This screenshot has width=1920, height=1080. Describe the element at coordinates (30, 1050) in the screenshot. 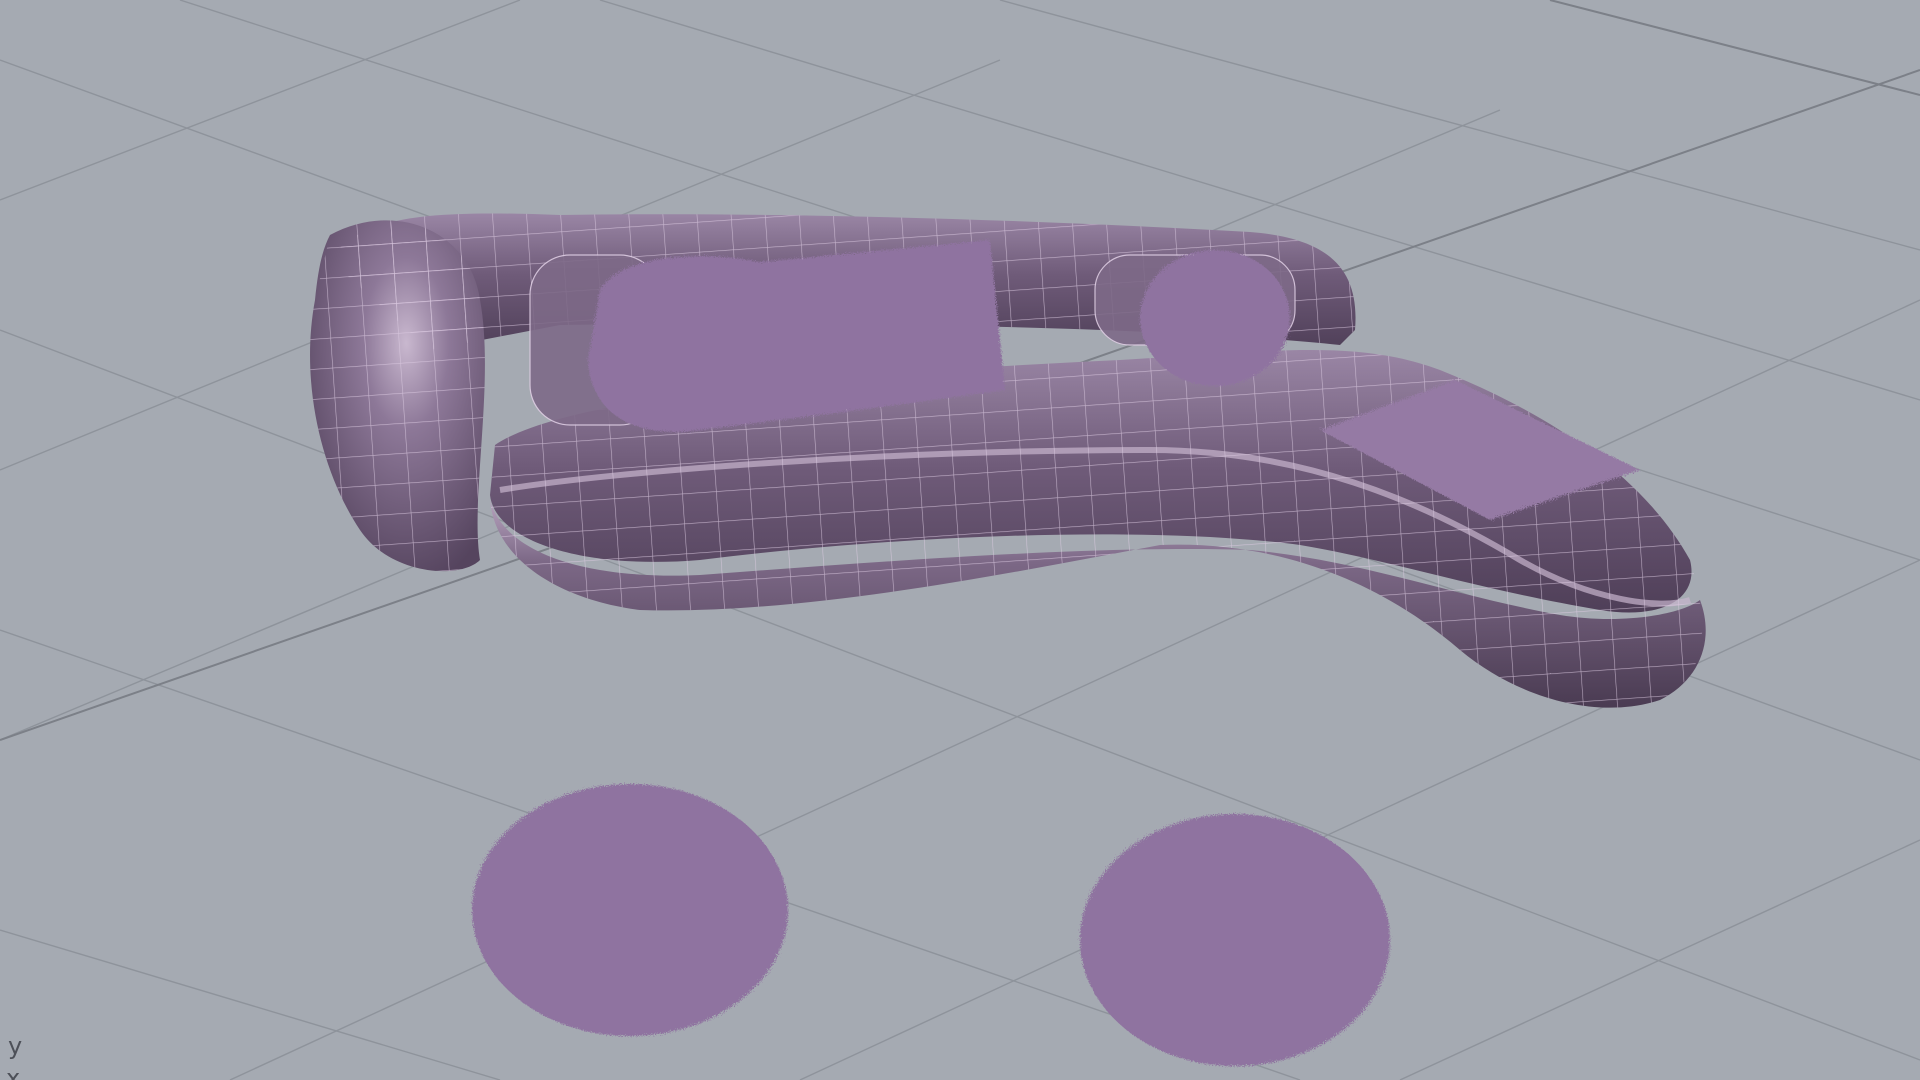

I see `axis-gizmo: y x` at that location.